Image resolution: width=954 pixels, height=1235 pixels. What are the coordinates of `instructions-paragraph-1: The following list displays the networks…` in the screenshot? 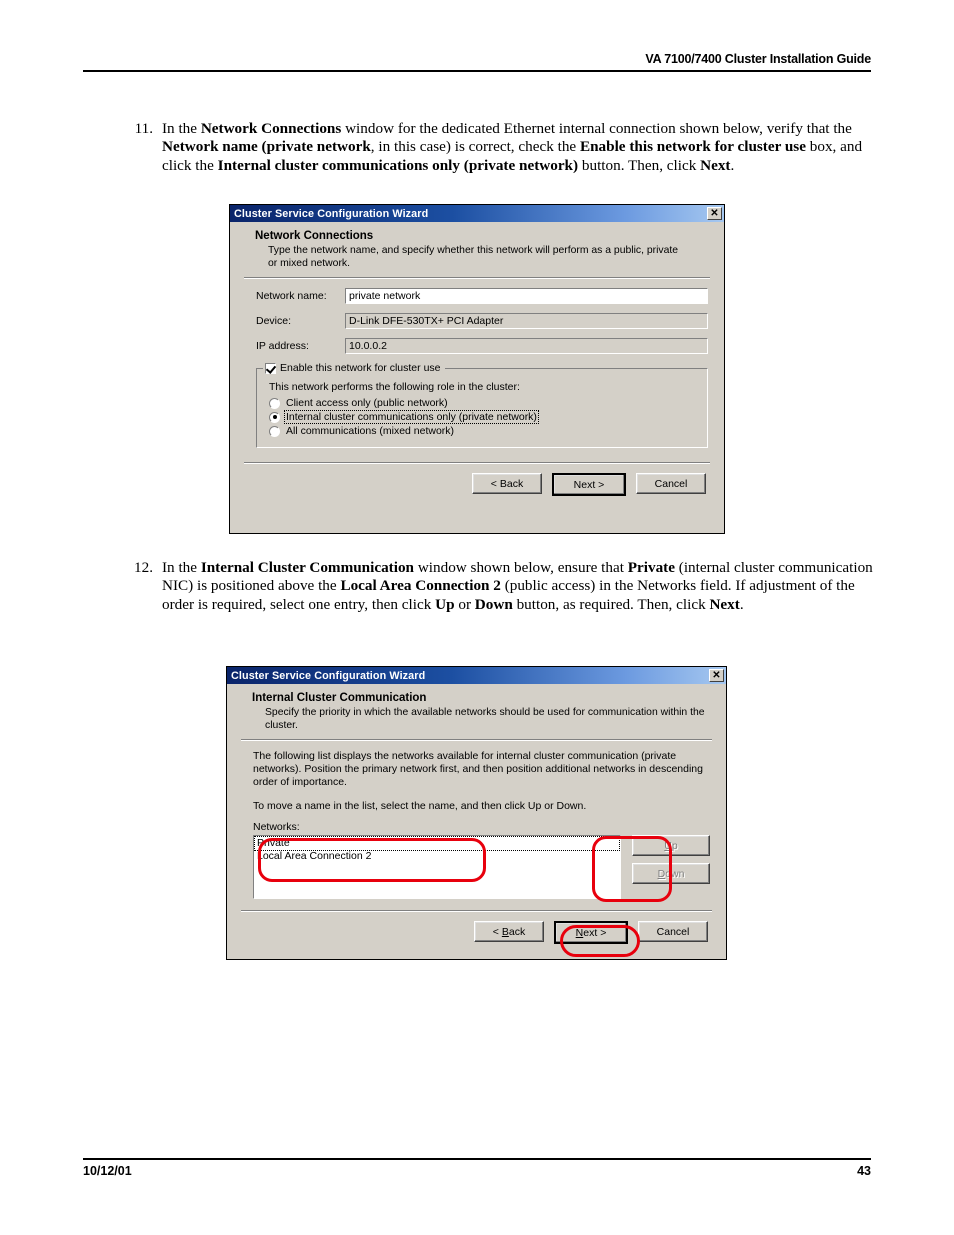 It's located at (478, 769).